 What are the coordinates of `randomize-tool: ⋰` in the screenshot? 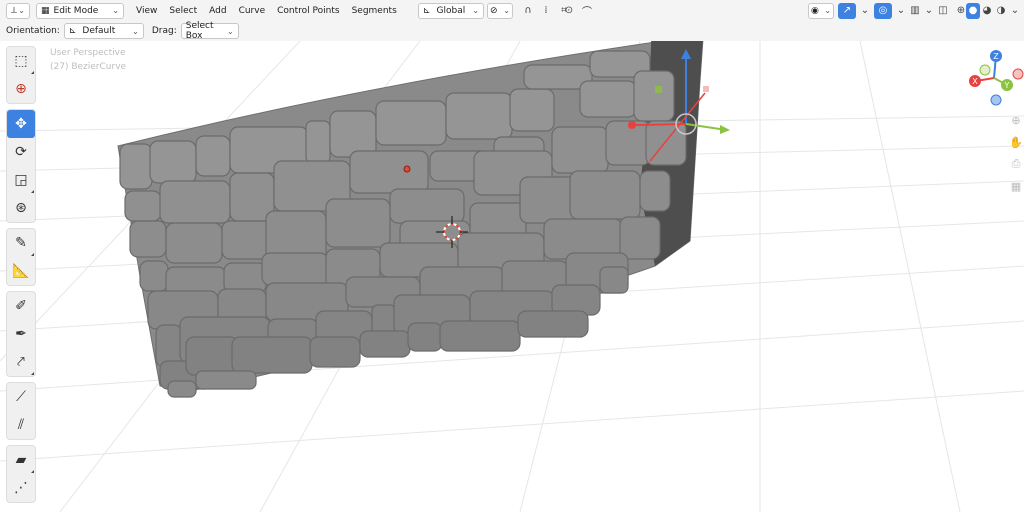 It's located at (21, 488).